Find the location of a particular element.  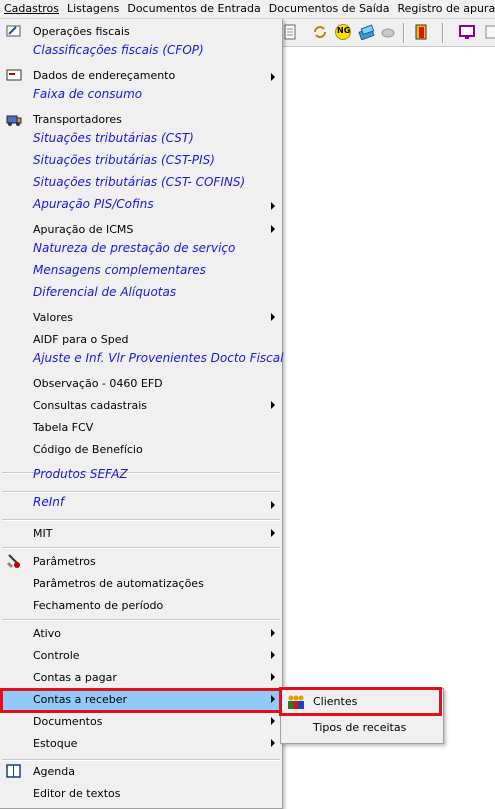

menu-item-dados-enderecamento: Dados de endereçamento is located at coordinates (141, 77).